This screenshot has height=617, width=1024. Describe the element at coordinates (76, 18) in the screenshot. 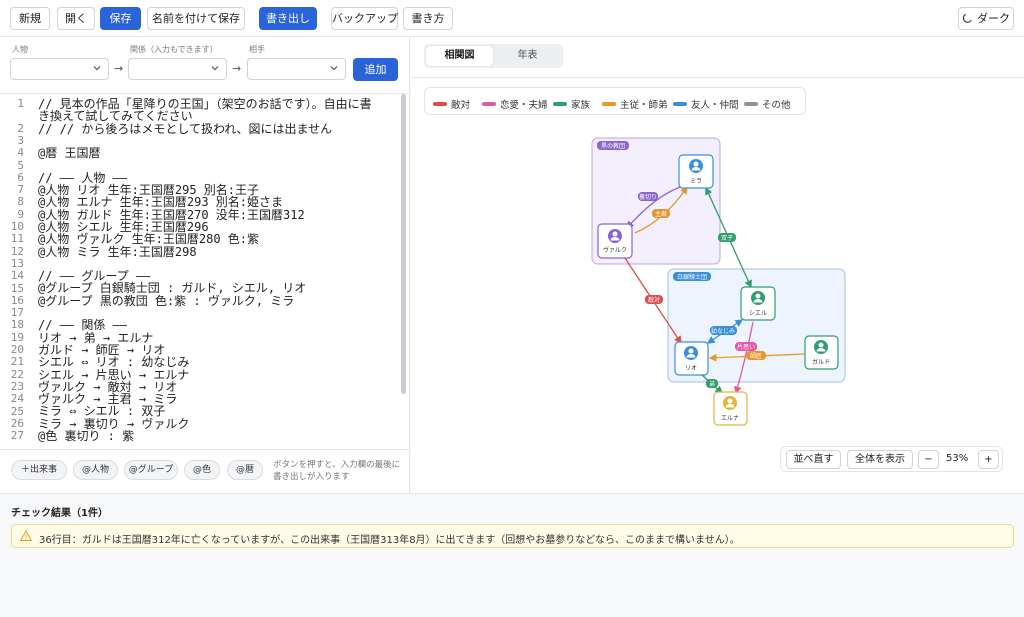

I see `open-button: 開く` at that location.